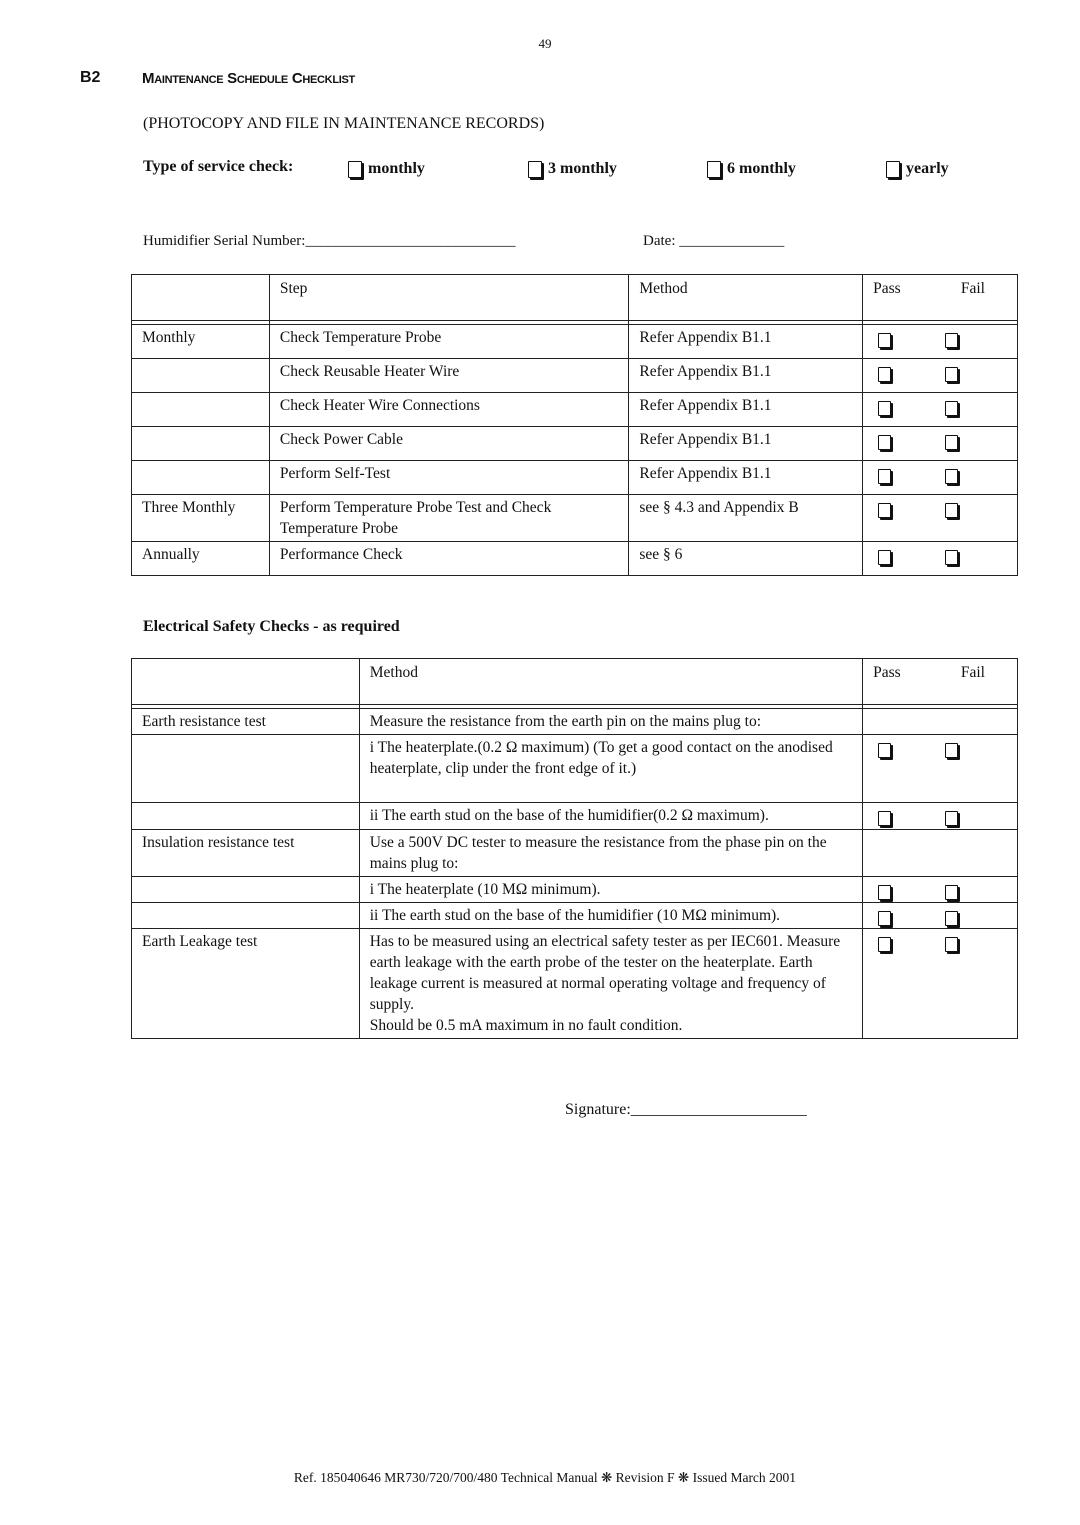 The image size is (1080, 1525). What do you see at coordinates (582, 168) in the screenshot?
I see `option-label: 3 monthly` at bounding box center [582, 168].